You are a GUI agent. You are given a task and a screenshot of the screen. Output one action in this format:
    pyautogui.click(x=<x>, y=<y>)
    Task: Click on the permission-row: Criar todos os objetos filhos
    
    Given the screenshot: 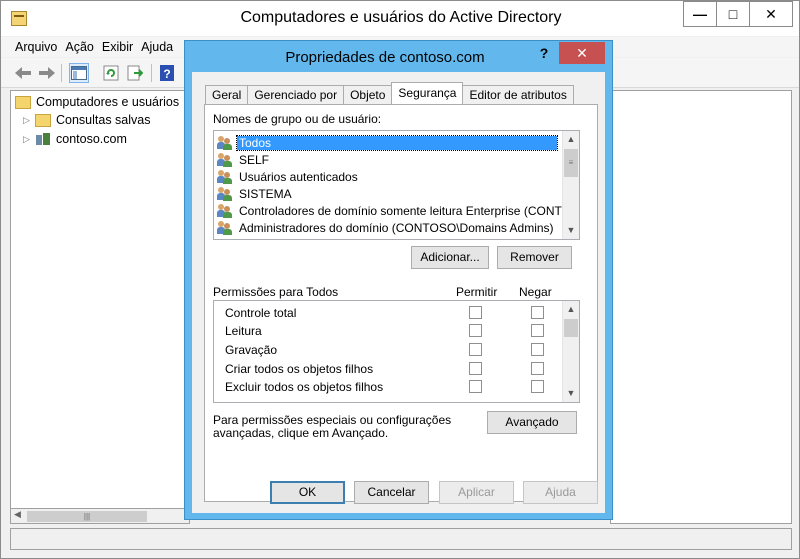 What is the action you would take?
    pyautogui.click(x=299, y=369)
    